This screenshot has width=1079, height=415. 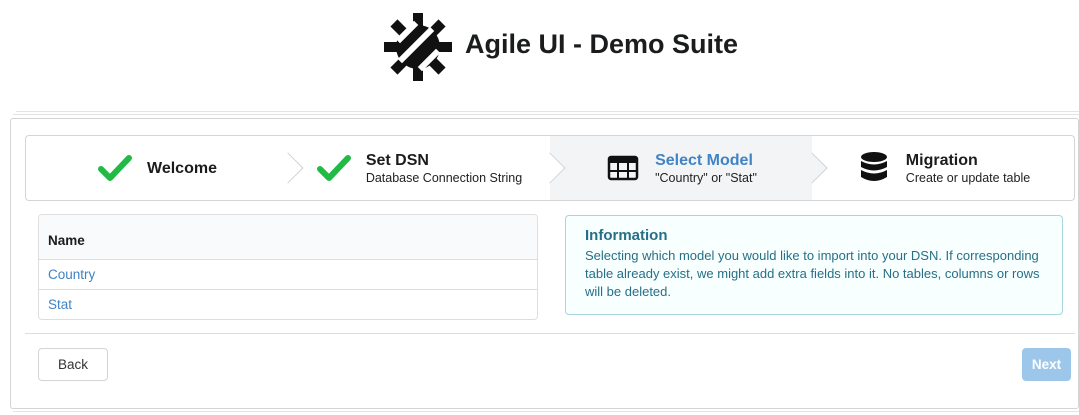 What do you see at coordinates (623, 168) in the screenshot?
I see `table-icon` at bounding box center [623, 168].